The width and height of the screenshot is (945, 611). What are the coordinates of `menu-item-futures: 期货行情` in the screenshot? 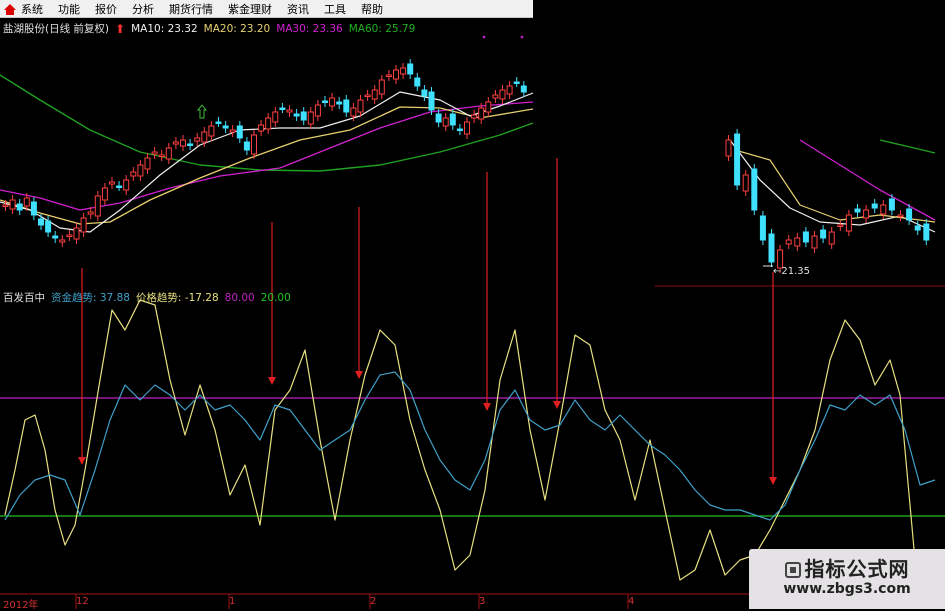 It's located at (191, 9).